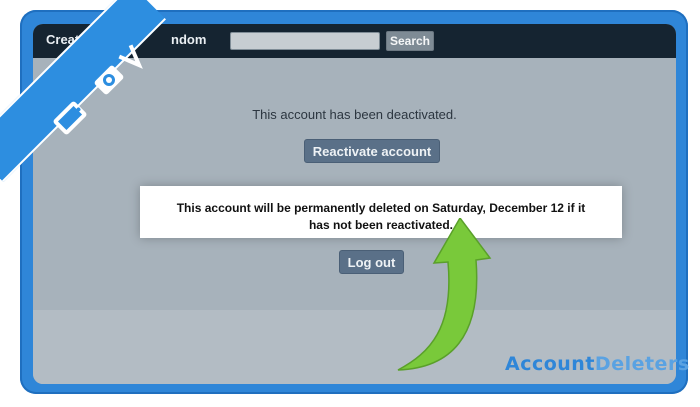 The image size is (700, 407). What do you see at coordinates (109, 80) in the screenshot?
I see `camera-icon` at bounding box center [109, 80].